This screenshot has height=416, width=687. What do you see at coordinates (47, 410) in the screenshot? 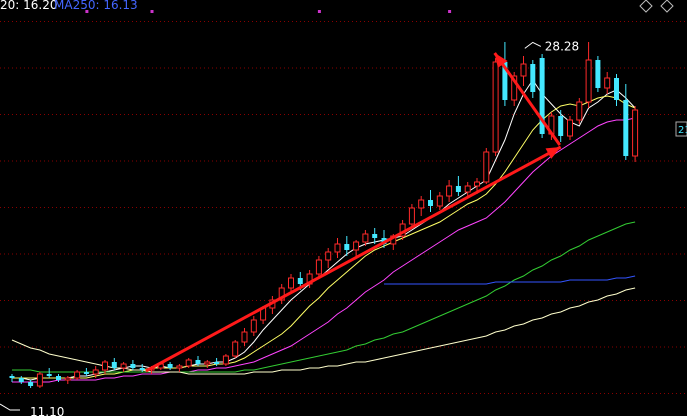
I see `low-price-label: 11.10` at bounding box center [47, 410].